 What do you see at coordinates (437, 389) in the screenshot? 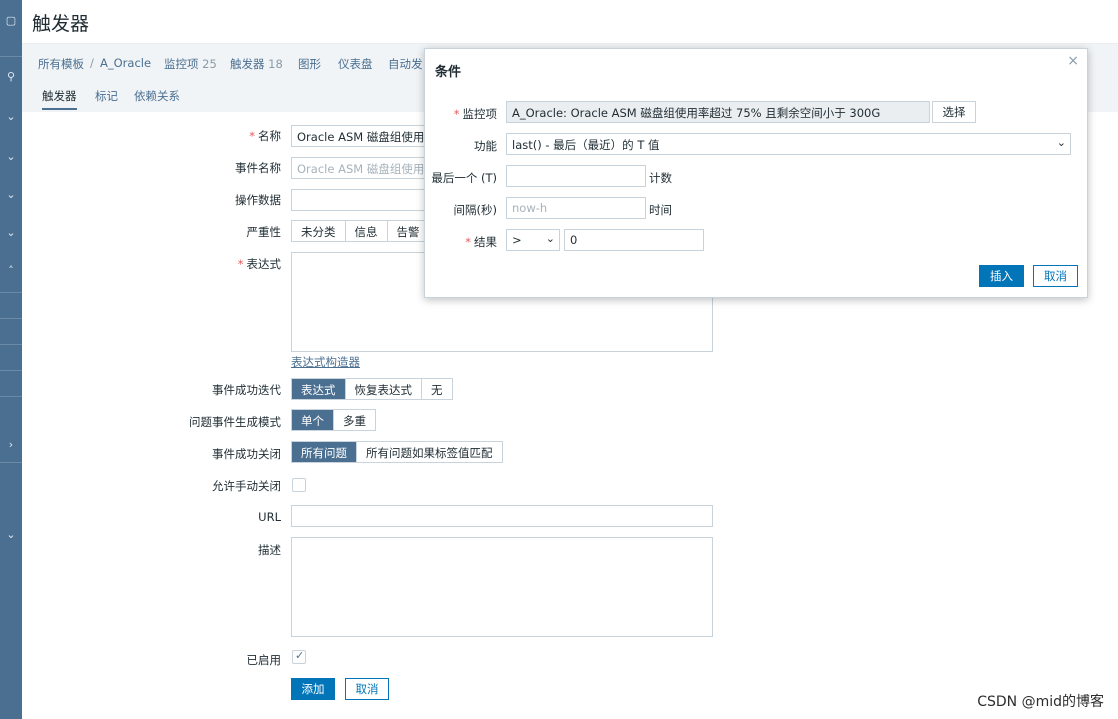
I see `ok-event-none: 无` at bounding box center [437, 389].